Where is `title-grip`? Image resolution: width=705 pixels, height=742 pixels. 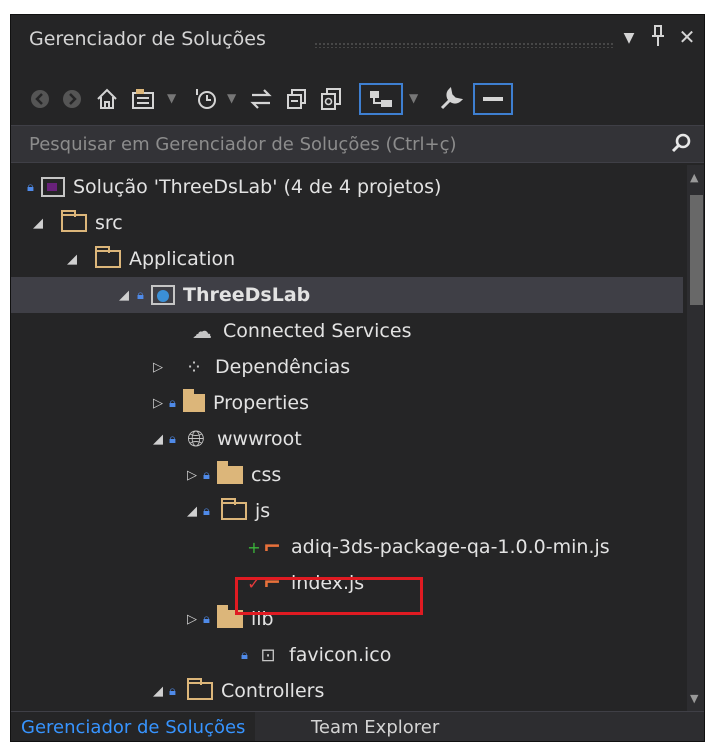
title-grip is located at coordinates (464, 45).